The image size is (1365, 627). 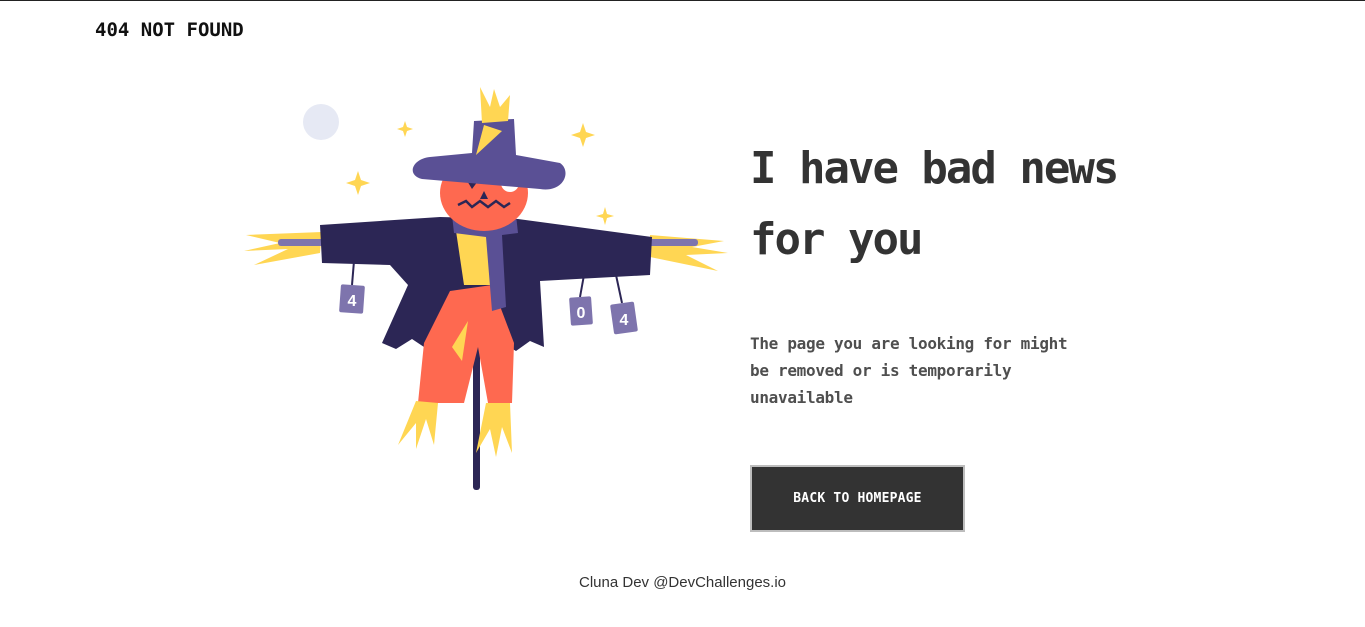 What do you see at coordinates (934, 204) in the screenshot?
I see `headline: I have bad news for you` at bounding box center [934, 204].